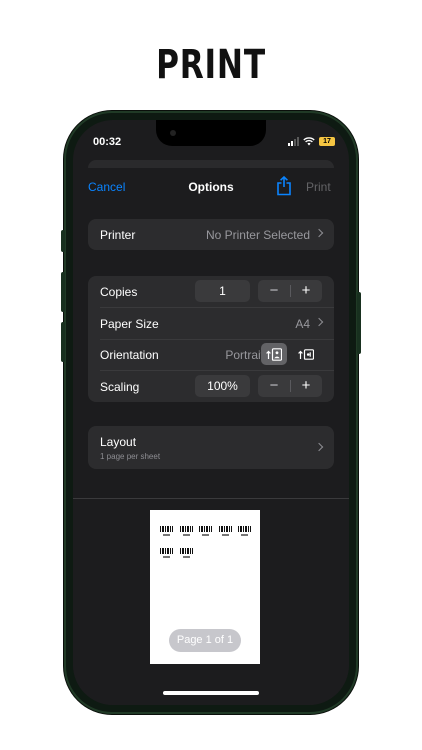  Describe the element at coordinates (306, 291) in the screenshot. I see `copies-increment-button: +` at that location.